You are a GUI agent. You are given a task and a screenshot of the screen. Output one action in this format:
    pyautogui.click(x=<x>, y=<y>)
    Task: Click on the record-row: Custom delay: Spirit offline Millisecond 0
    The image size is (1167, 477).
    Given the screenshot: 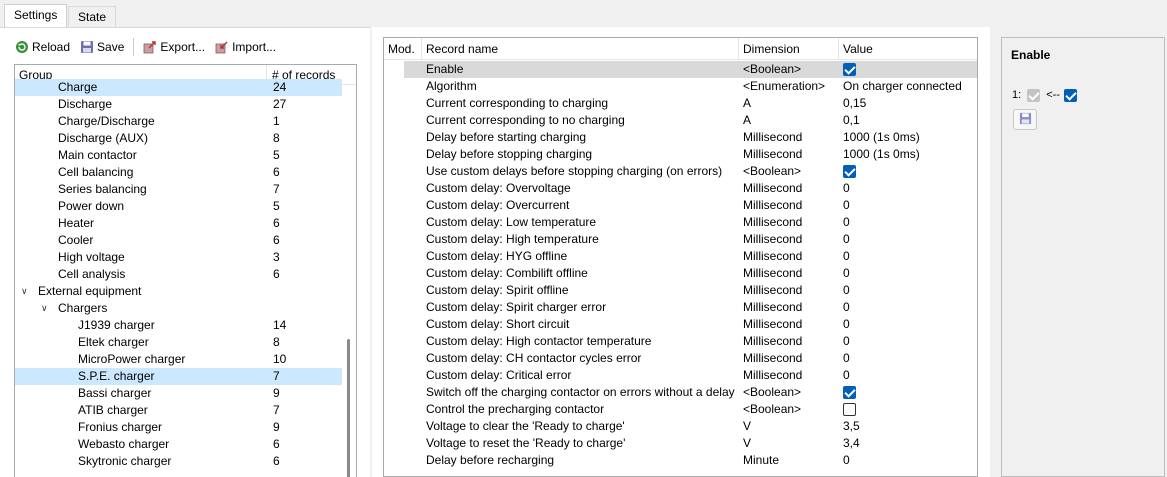 What is the action you would take?
    pyautogui.click(x=680, y=290)
    